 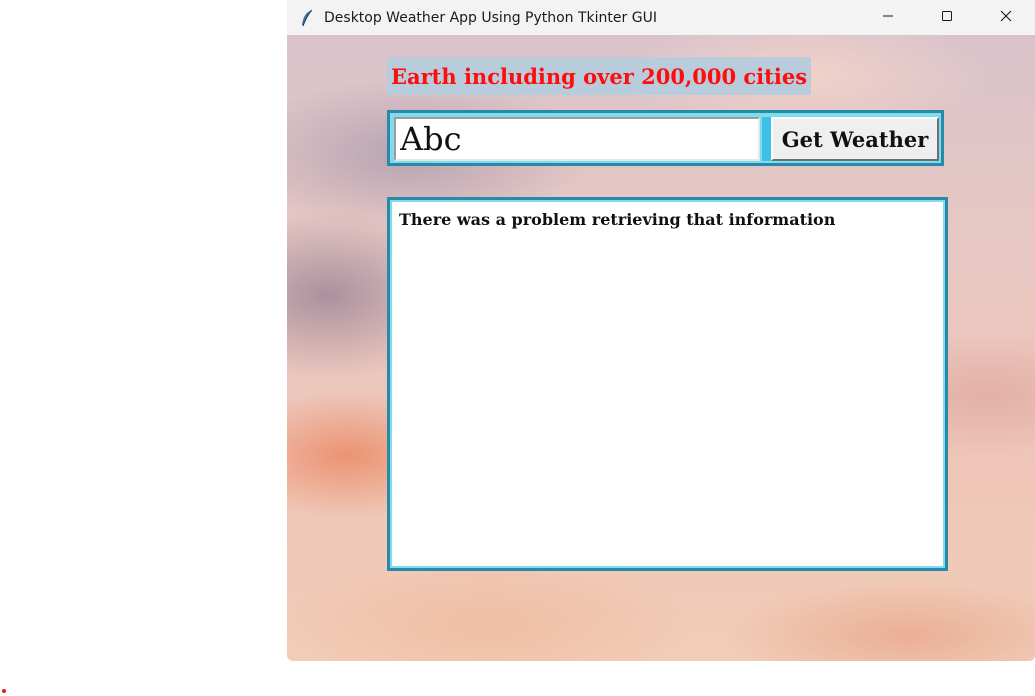 I want to click on window-controls, so click(x=946, y=16).